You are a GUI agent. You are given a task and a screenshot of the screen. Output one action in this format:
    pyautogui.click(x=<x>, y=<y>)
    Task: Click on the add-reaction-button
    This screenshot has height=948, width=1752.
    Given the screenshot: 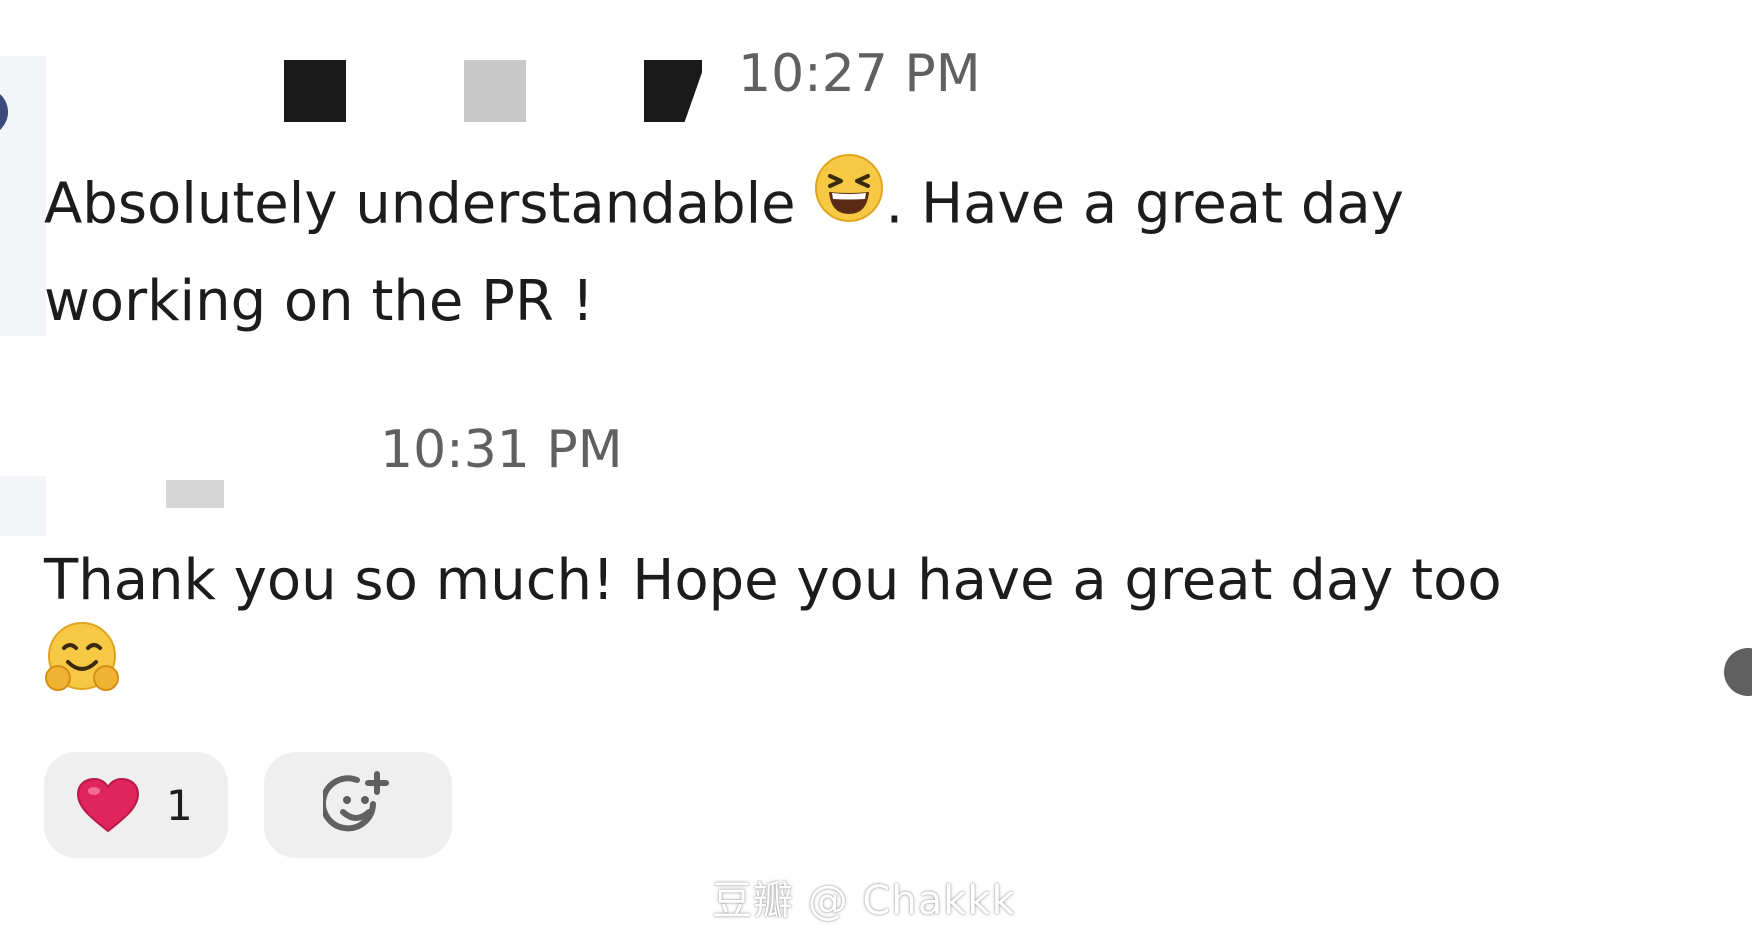 What is the action you would take?
    pyautogui.click(x=358, y=805)
    